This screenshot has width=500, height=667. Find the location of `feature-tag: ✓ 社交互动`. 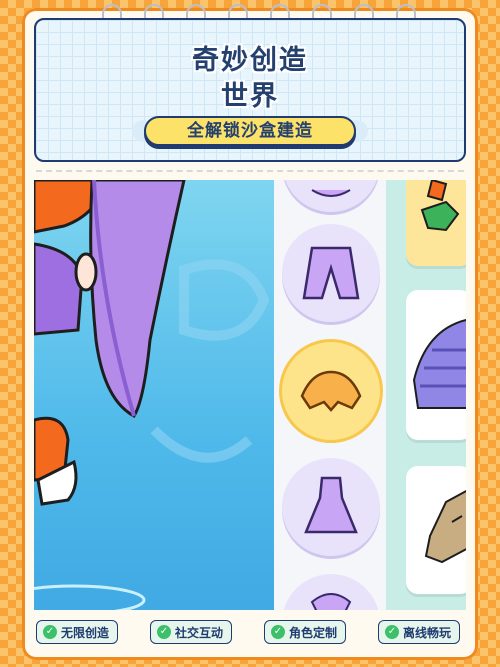

feature-tag: ✓ 社交互动 is located at coordinates (191, 632).